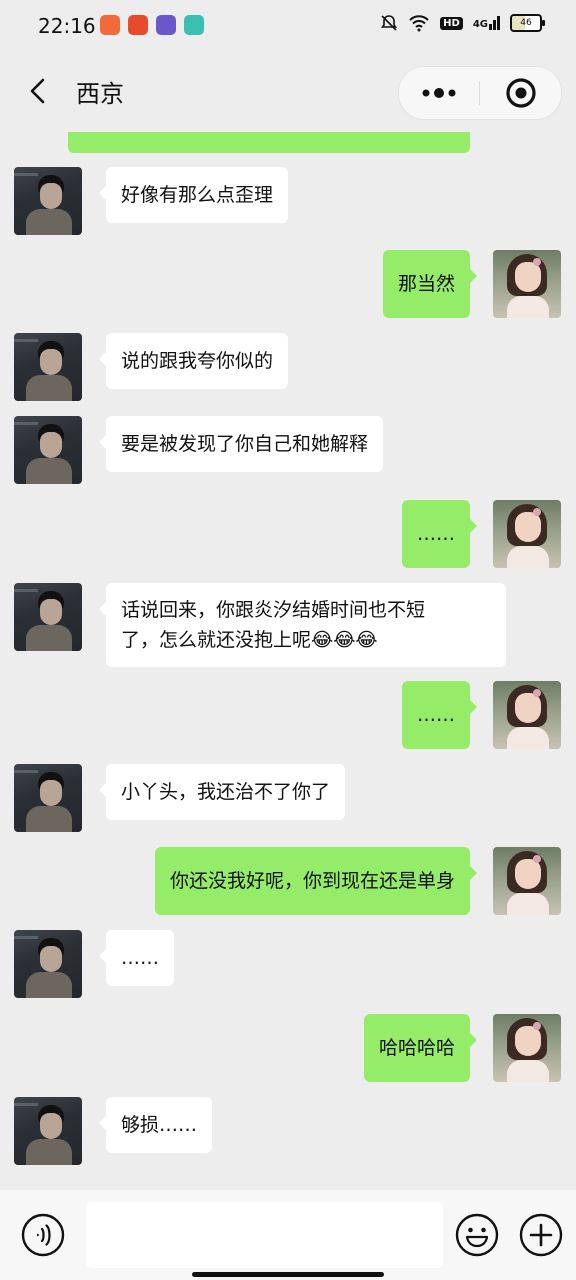 Image resolution: width=576 pixels, height=1280 pixels. What do you see at coordinates (451, 23) in the screenshot?
I see `hd-badge: HD` at bounding box center [451, 23].